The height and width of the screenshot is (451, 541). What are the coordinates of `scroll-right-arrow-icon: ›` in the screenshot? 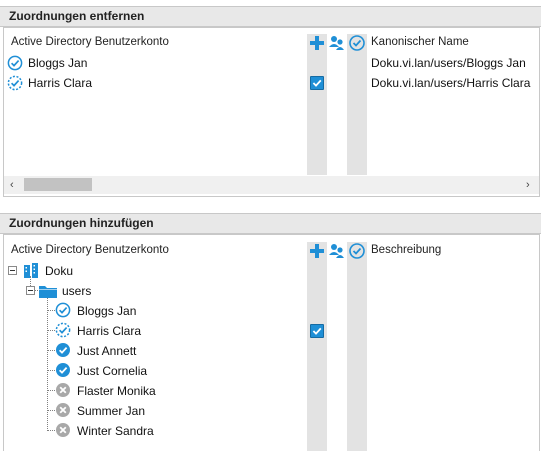 It's located at (528, 185).